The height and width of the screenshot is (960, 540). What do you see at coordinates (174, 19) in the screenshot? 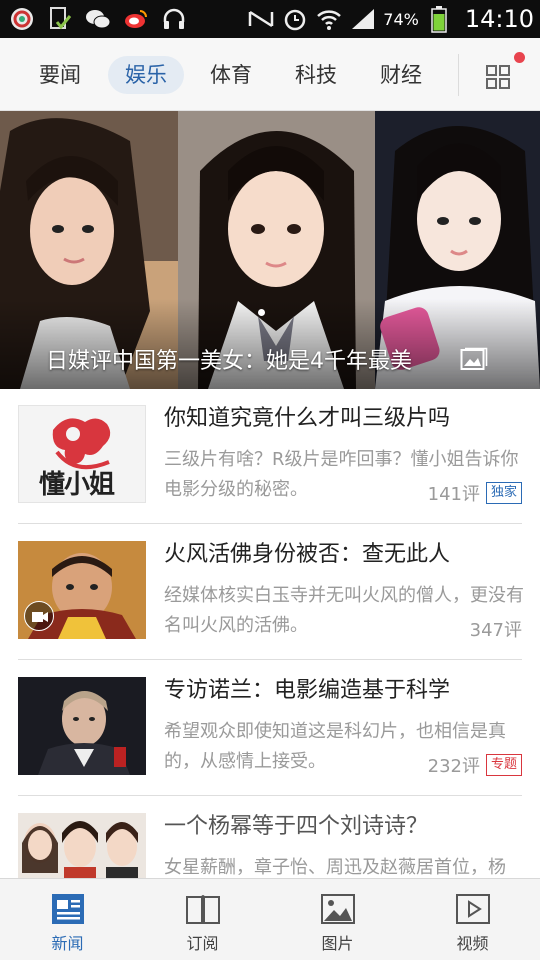
I see `headphones-icon` at bounding box center [174, 19].